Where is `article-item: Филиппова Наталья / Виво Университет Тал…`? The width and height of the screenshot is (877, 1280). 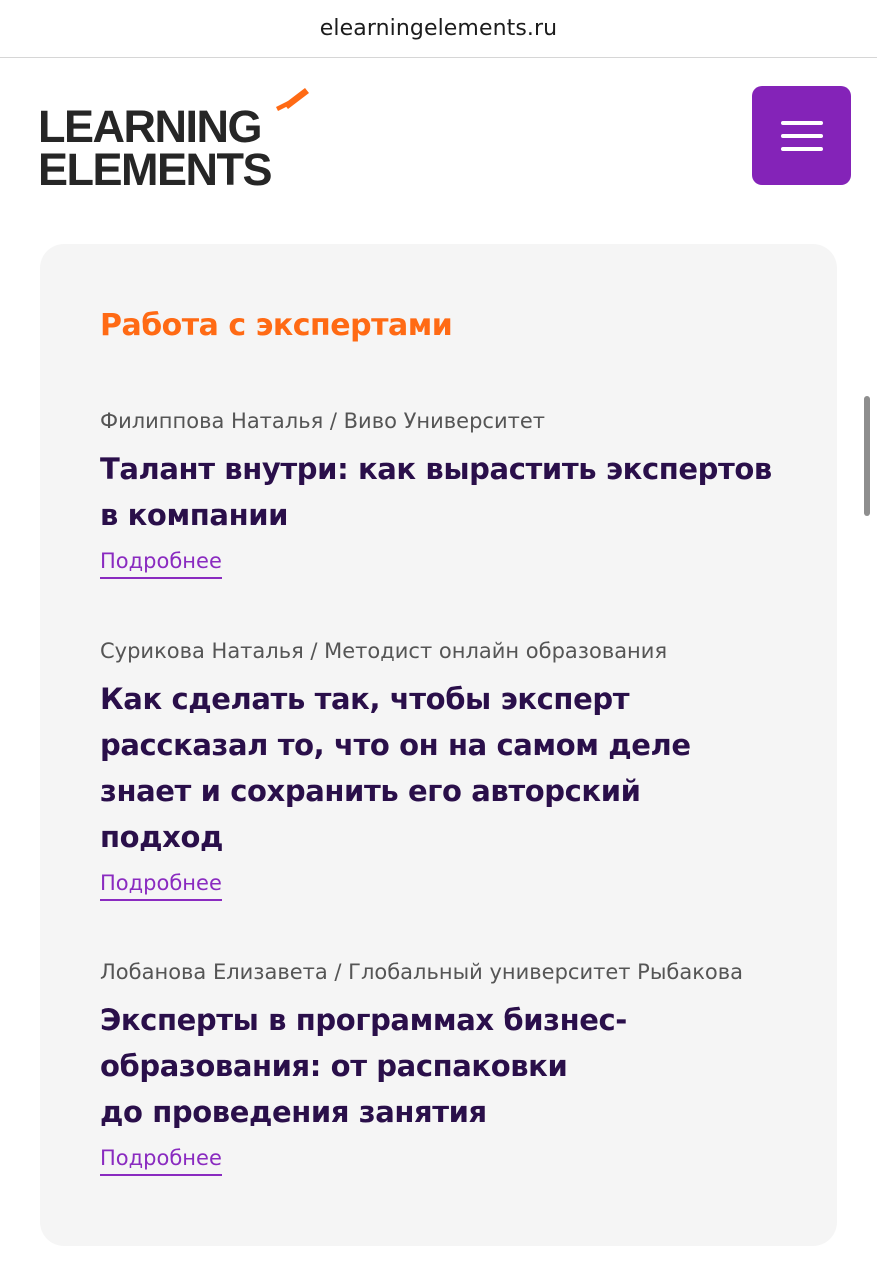
article-item: Филиппова Наталья / Виво Университет Тал… is located at coordinates (450, 492).